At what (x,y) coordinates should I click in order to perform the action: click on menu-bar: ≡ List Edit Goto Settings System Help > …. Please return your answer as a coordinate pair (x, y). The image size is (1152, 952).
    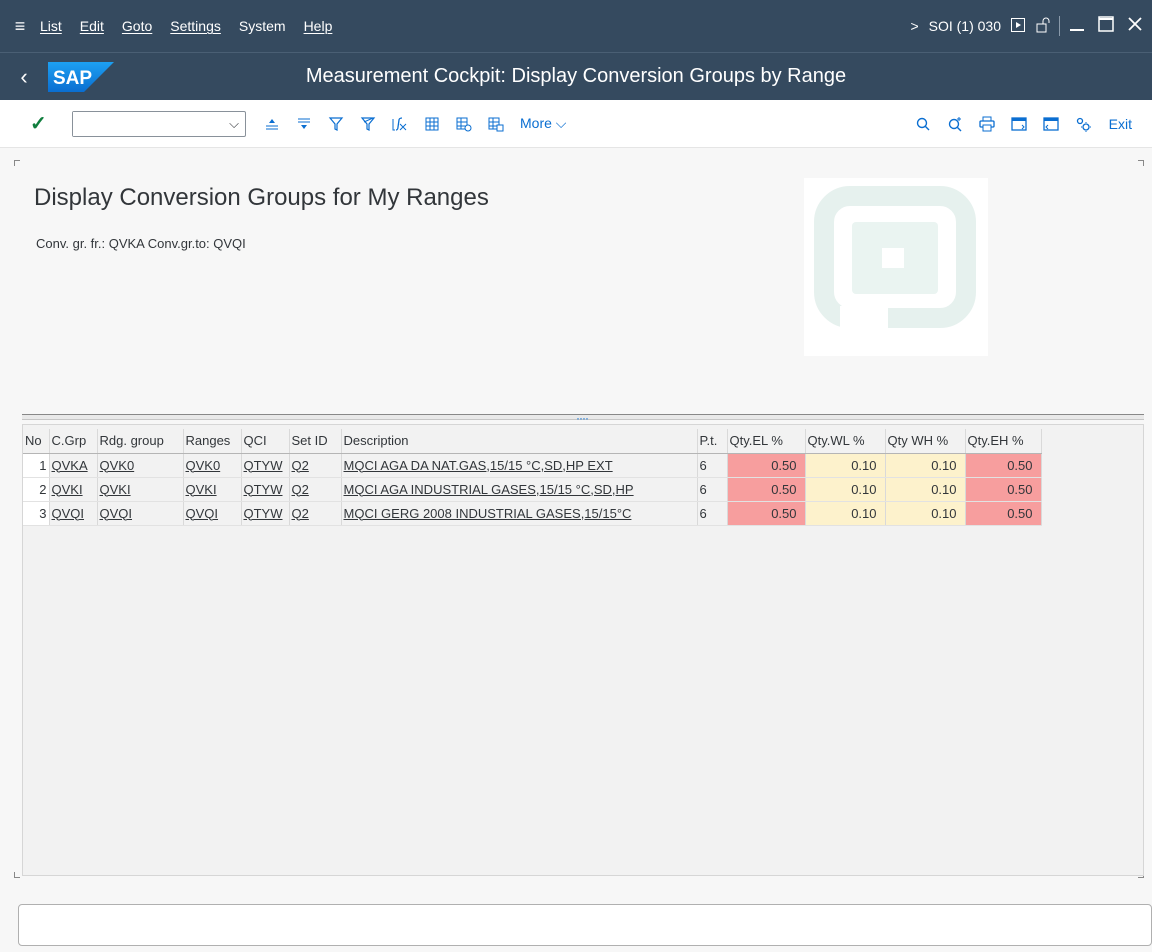
    Looking at the image, I should click on (576, 26).